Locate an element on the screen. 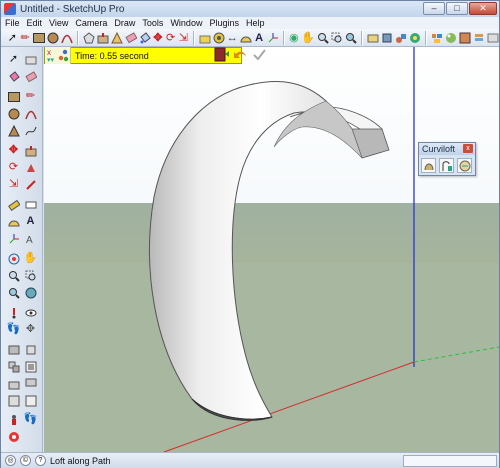 The image size is (500, 468). get-models-icon is located at coordinates (373, 37).